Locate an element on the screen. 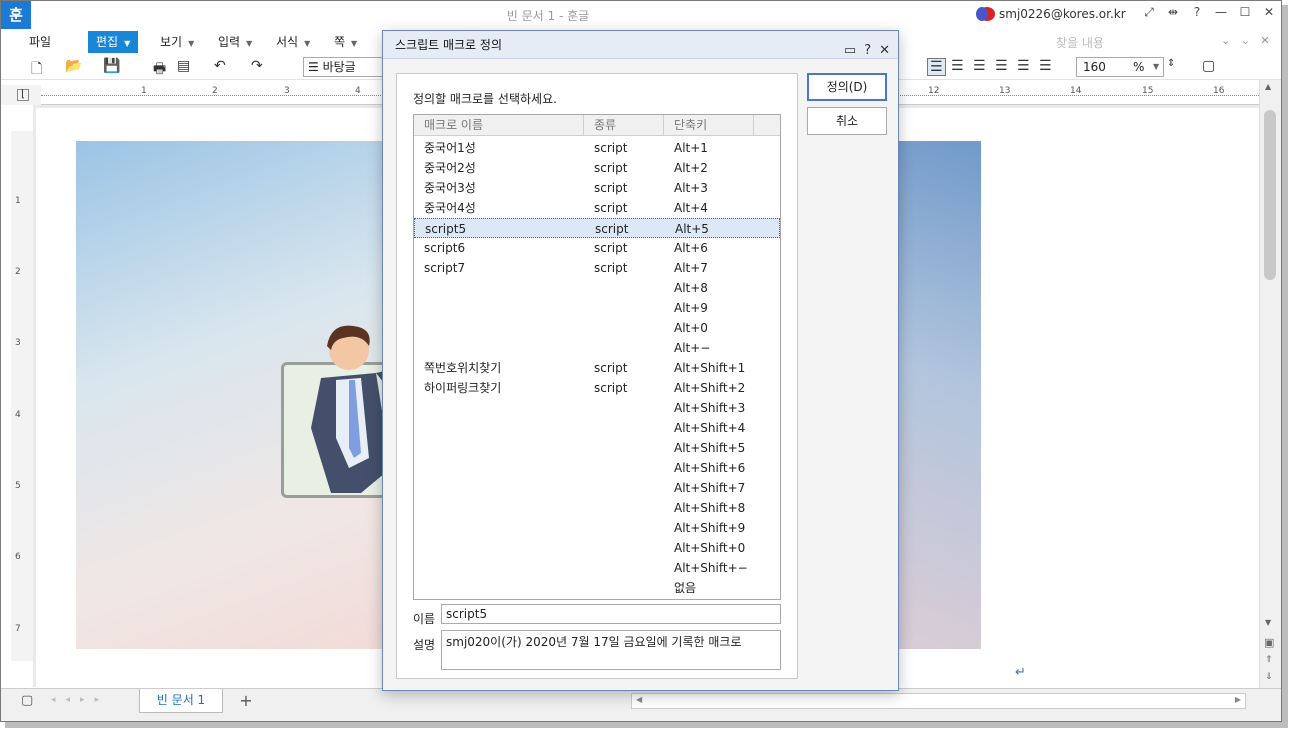 This screenshot has height=731, width=1291. list-item: Alt+Shift+4 is located at coordinates (597, 428).